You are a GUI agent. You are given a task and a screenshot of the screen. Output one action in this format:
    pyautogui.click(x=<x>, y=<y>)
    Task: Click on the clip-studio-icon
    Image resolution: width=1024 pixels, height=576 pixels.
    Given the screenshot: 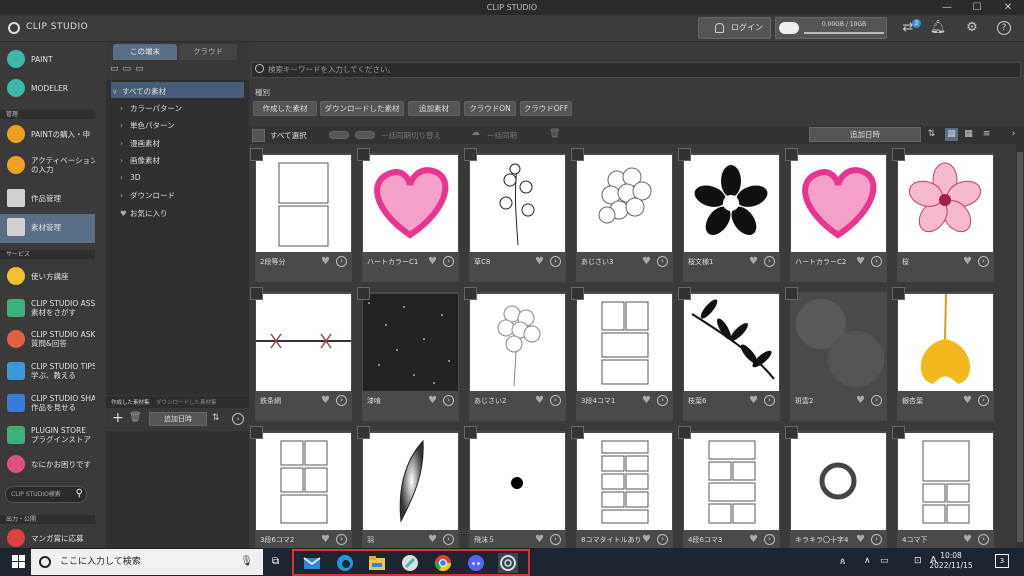 What is the action you would take?
    pyautogui.click(x=508, y=563)
    